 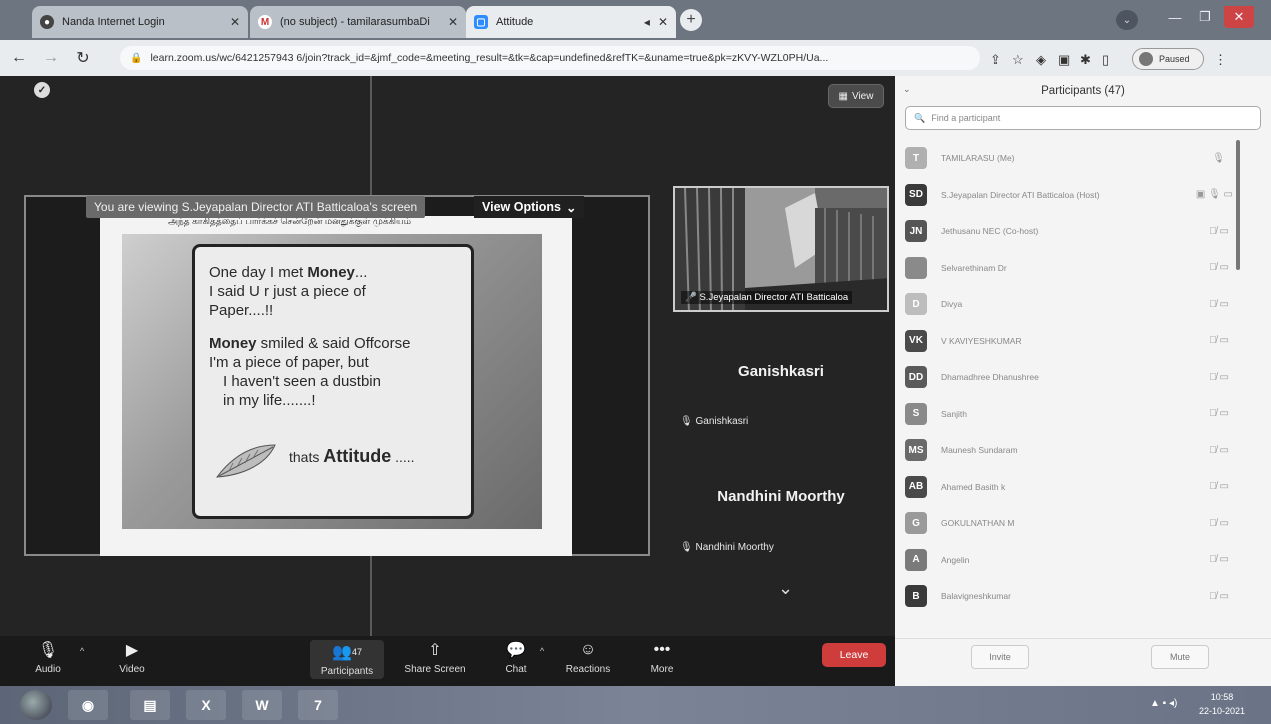 What do you see at coordinates (995, 60) in the screenshot?
I see `share-icon: ⇪` at bounding box center [995, 60].